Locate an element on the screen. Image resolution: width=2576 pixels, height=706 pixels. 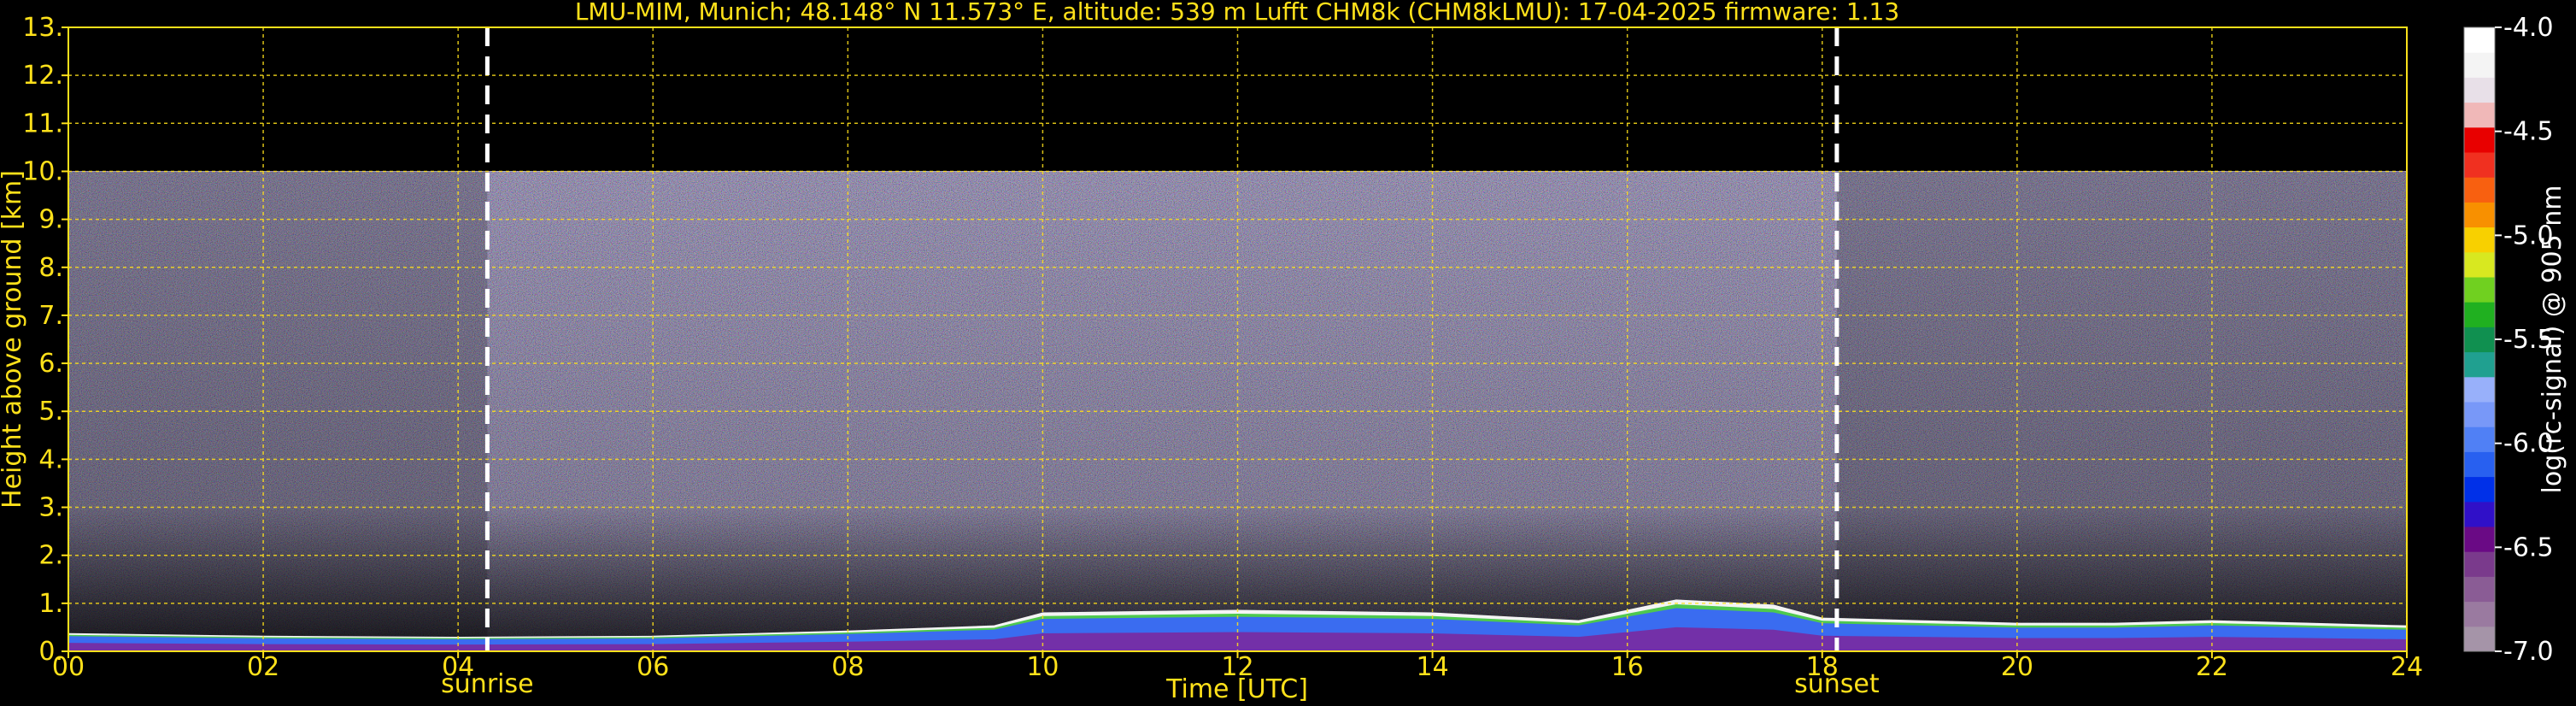
x-tick-label: 06 is located at coordinates (653, 667).